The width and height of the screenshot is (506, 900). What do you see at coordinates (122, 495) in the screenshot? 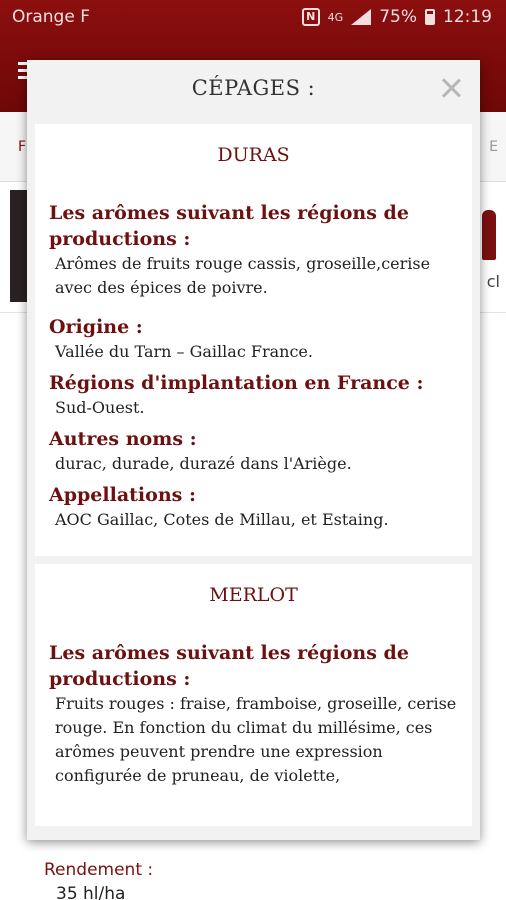
I see `section-heading: Appellations :` at bounding box center [122, 495].